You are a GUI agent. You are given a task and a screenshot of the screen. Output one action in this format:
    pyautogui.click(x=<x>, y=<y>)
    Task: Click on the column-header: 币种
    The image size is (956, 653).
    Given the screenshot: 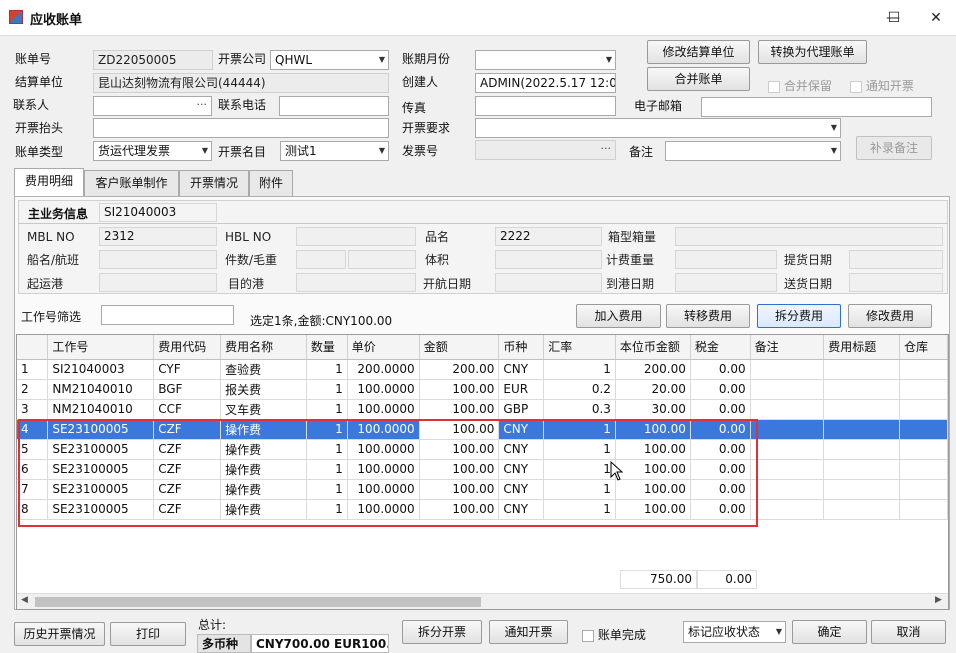 What is the action you would take?
    pyautogui.click(x=521, y=347)
    